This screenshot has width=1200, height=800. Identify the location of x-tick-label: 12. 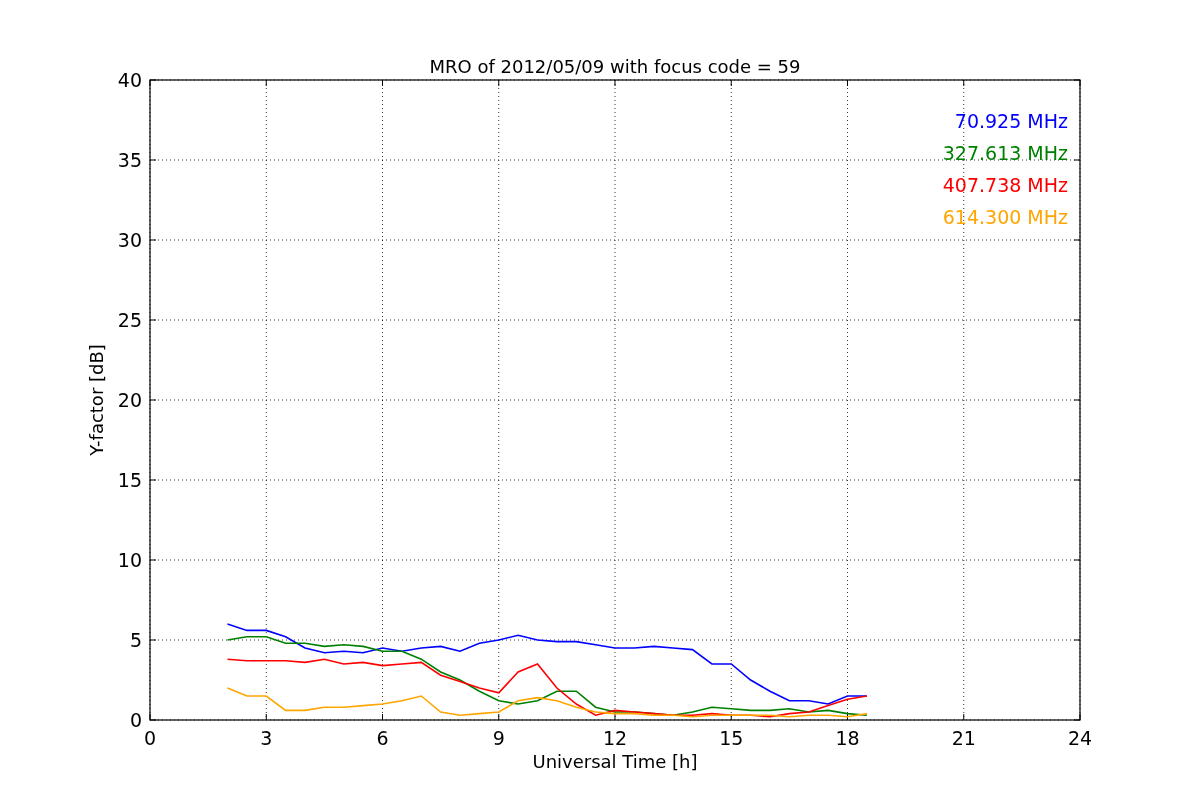
(615, 738).